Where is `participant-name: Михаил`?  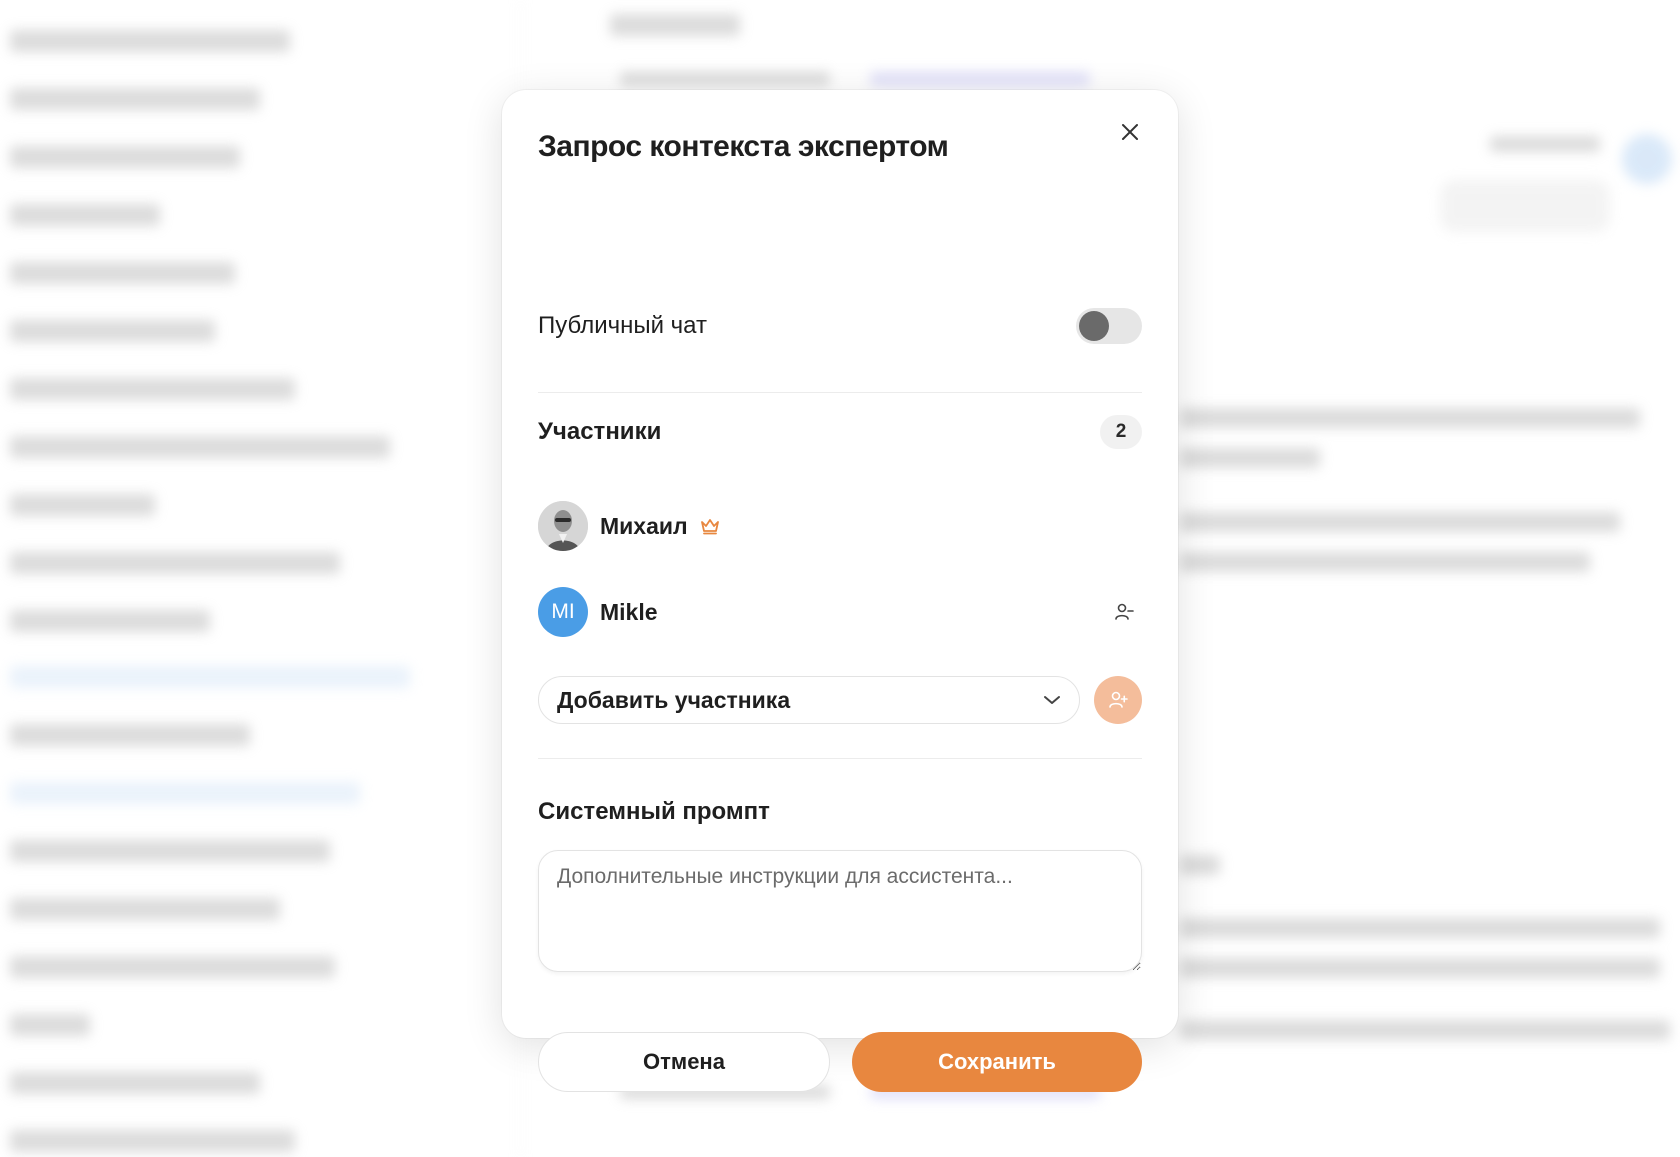 participant-name: Михаил is located at coordinates (644, 525).